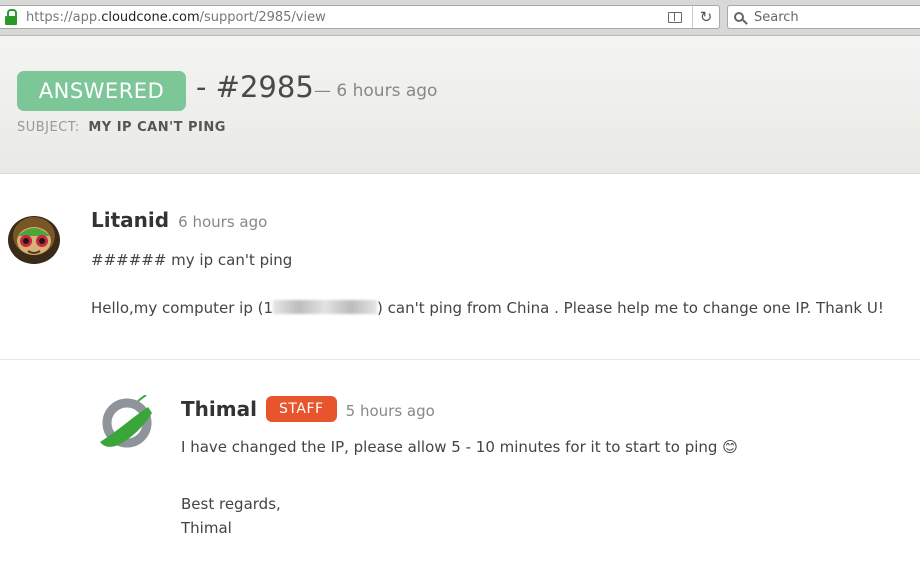 The height and width of the screenshot is (567, 920). What do you see at coordinates (390, 411) in the screenshot?
I see `message-time: 5 hours ago` at bounding box center [390, 411].